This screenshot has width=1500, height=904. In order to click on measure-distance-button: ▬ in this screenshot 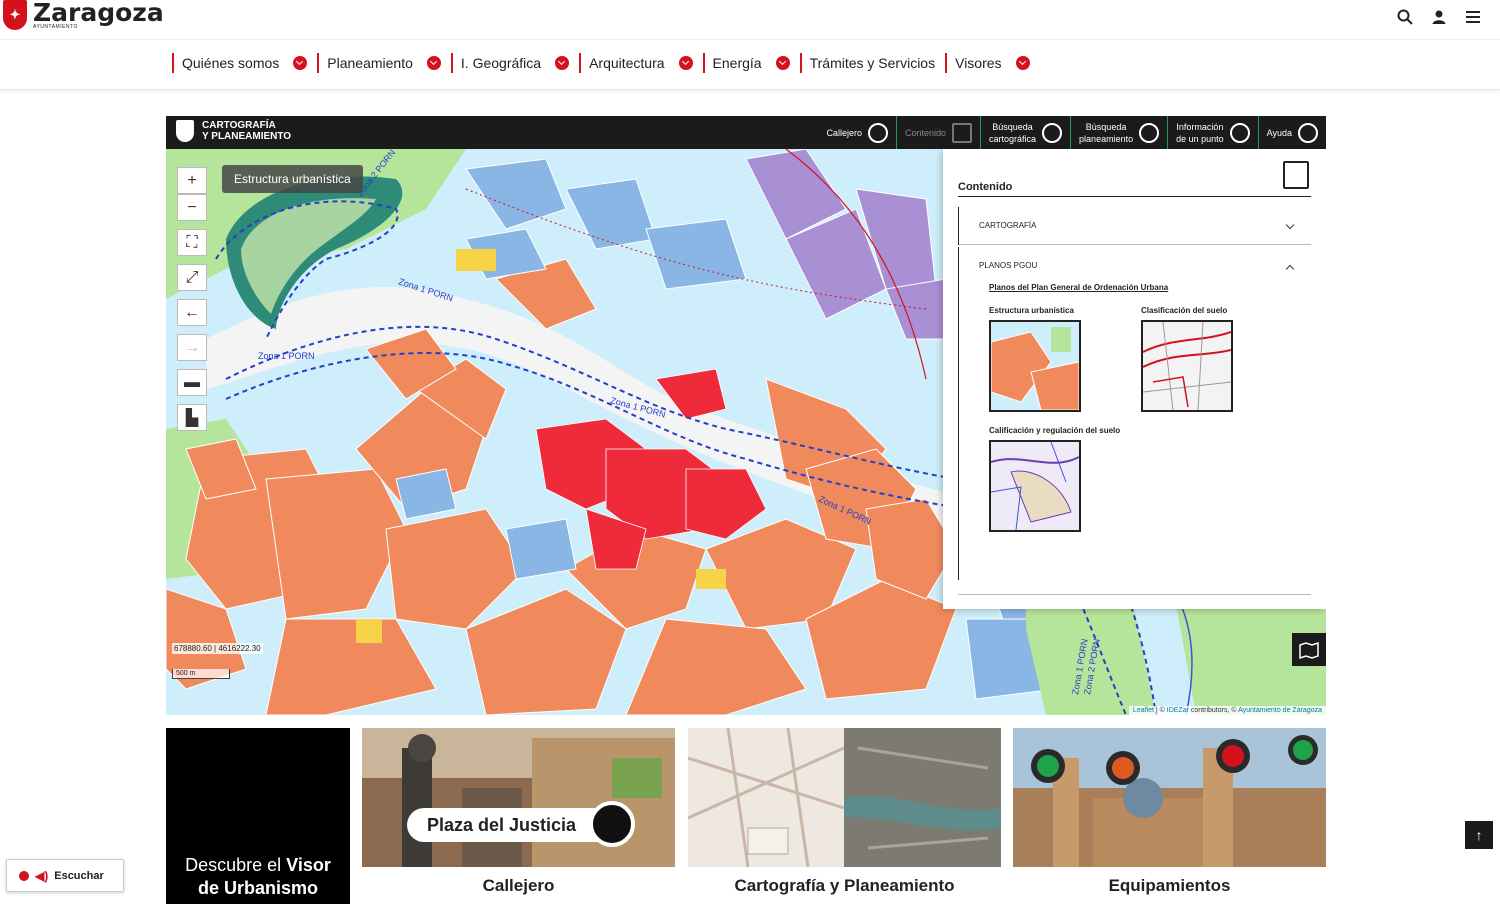, I will do `click(192, 382)`.